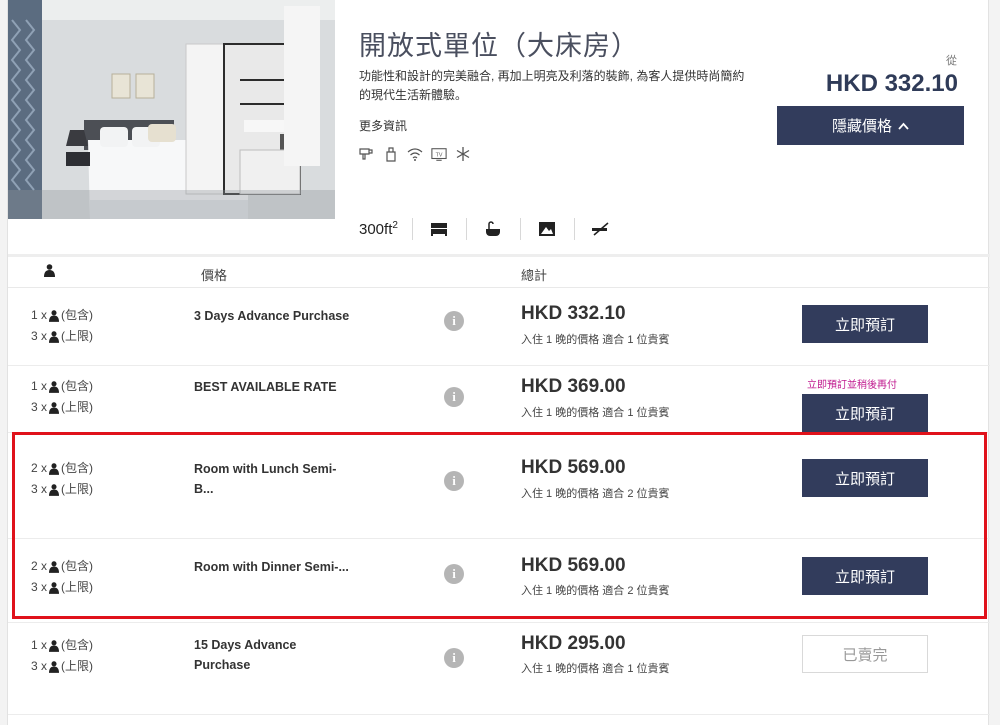  Describe the element at coordinates (265, 469) in the screenshot. I see `rate-name-line: Room with Lunch Semi-` at that location.